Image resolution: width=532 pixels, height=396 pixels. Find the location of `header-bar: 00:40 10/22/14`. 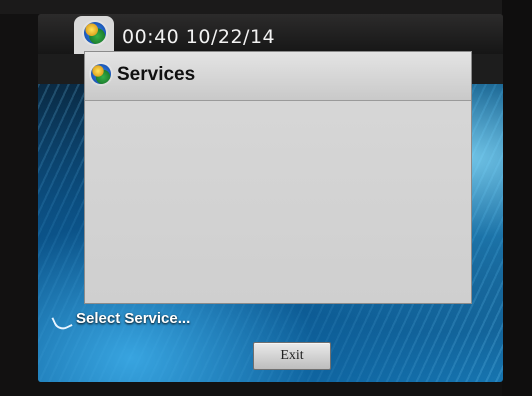

header-bar: 00:40 10/22/14 is located at coordinates (270, 34).